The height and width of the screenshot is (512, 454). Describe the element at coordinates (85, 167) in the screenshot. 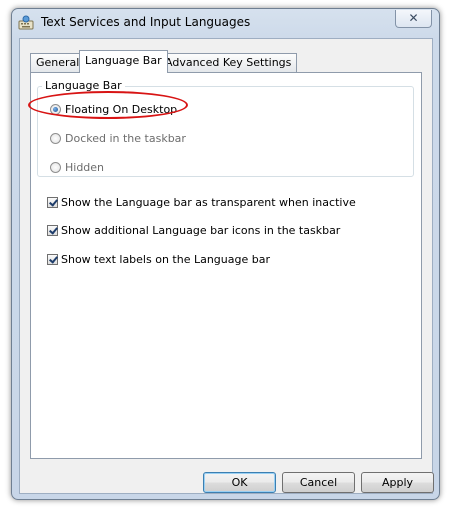

I see `radio-label: Hidden` at that location.